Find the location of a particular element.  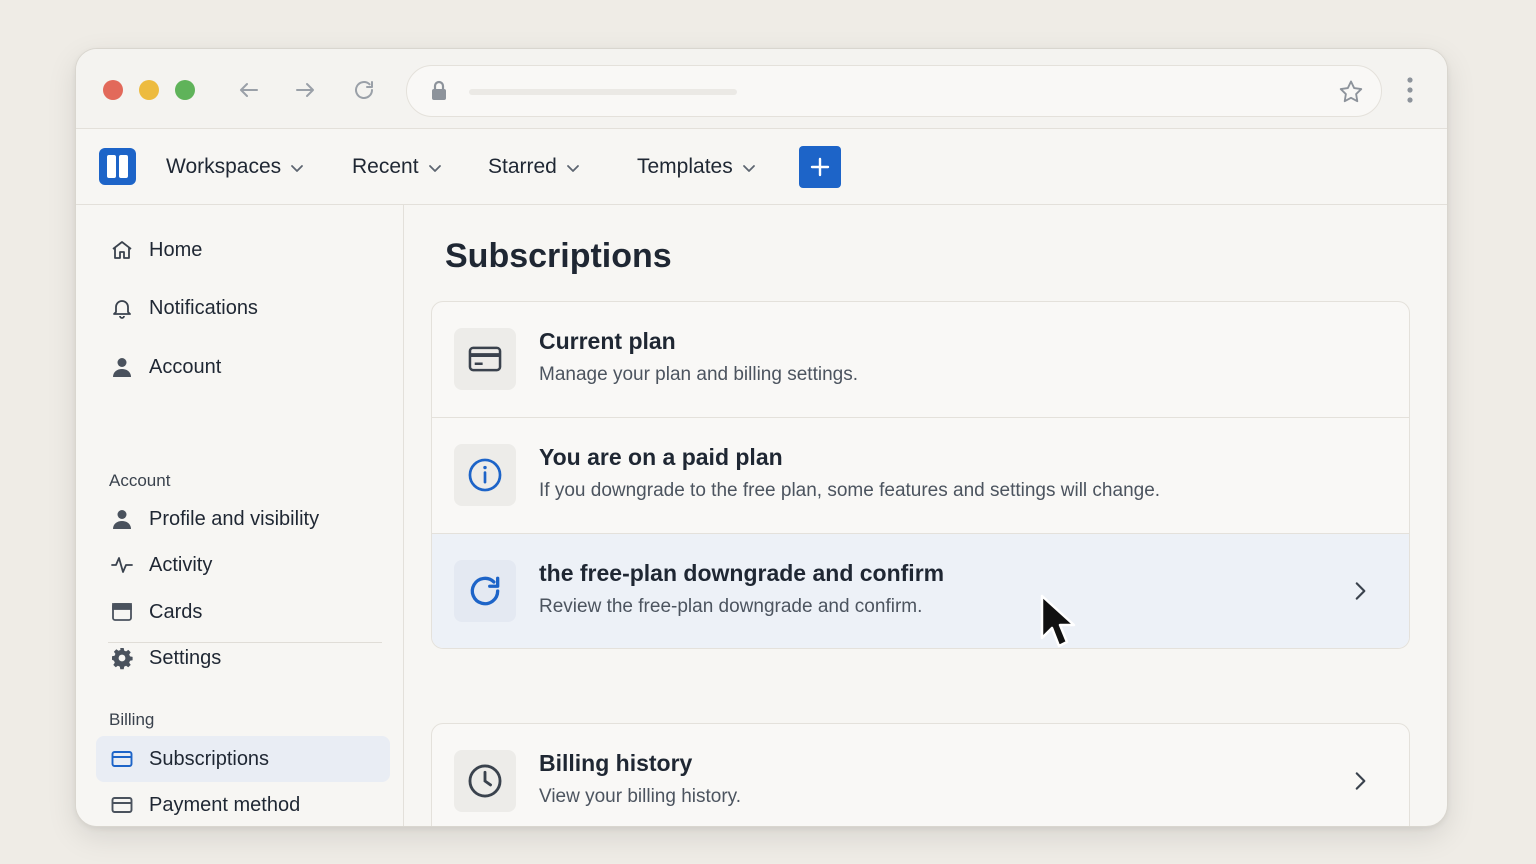

more-vertical-icon is located at coordinates (1410, 90).